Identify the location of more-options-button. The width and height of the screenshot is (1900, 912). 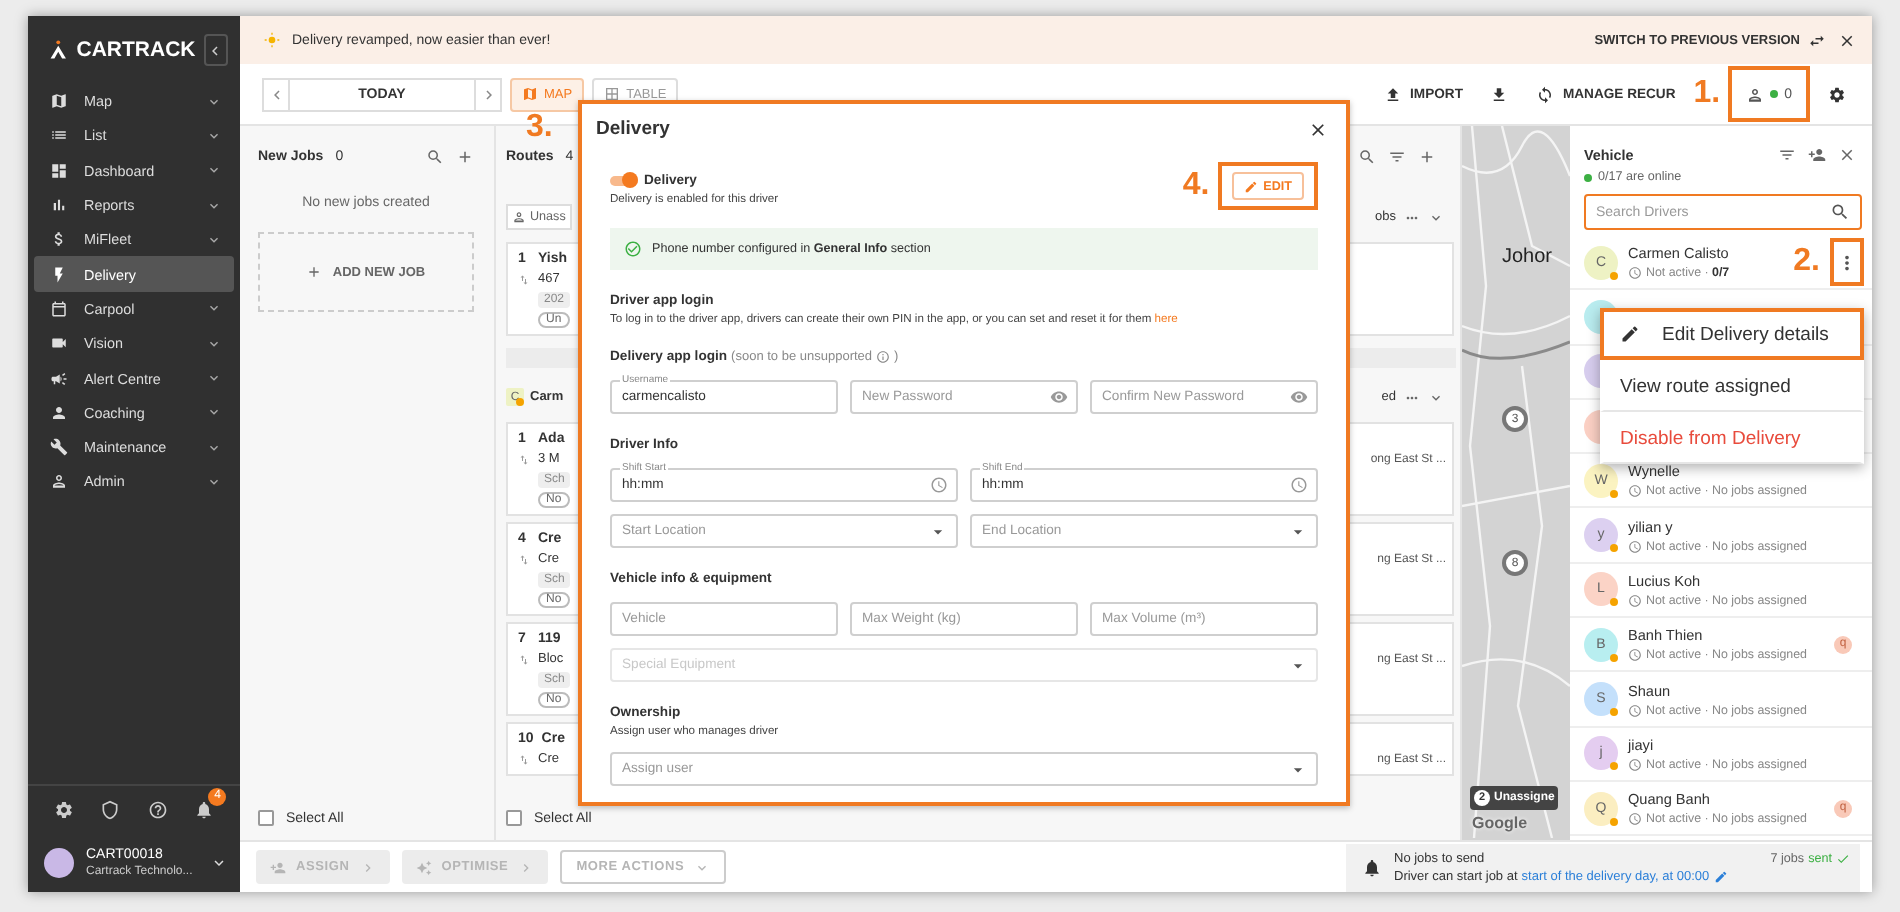
(1847, 262).